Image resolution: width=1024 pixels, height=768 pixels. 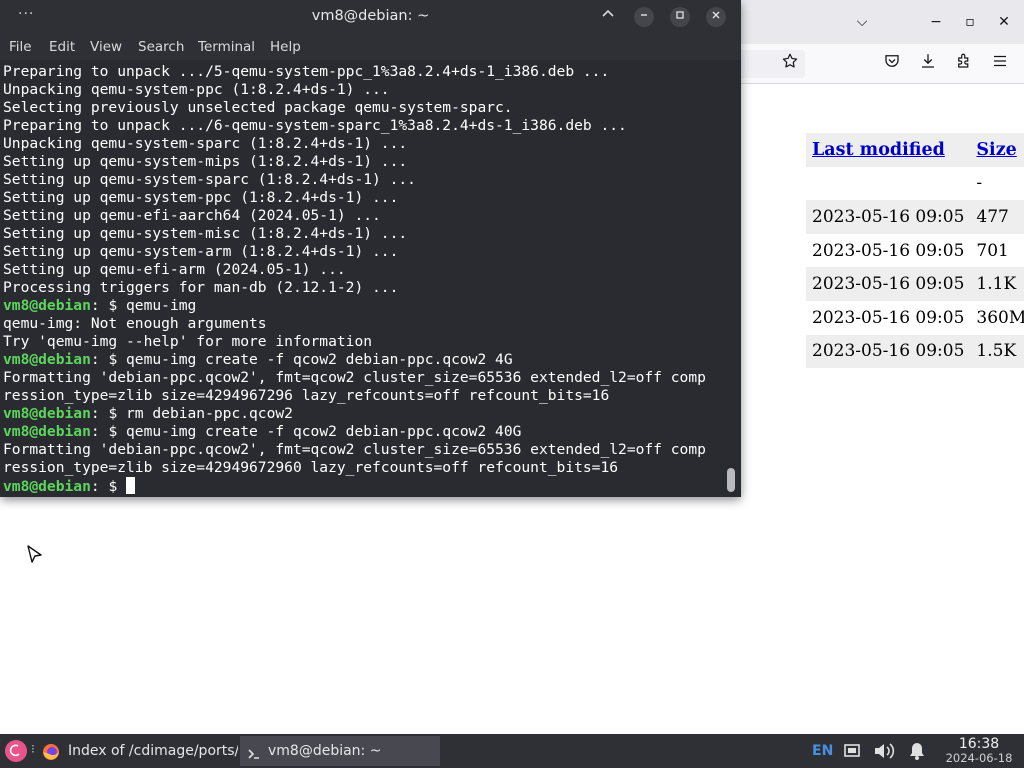 What do you see at coordinates (1000, 317) in the screenshot?
I see `row-size: 360M` at bounding box center [1000, 317].